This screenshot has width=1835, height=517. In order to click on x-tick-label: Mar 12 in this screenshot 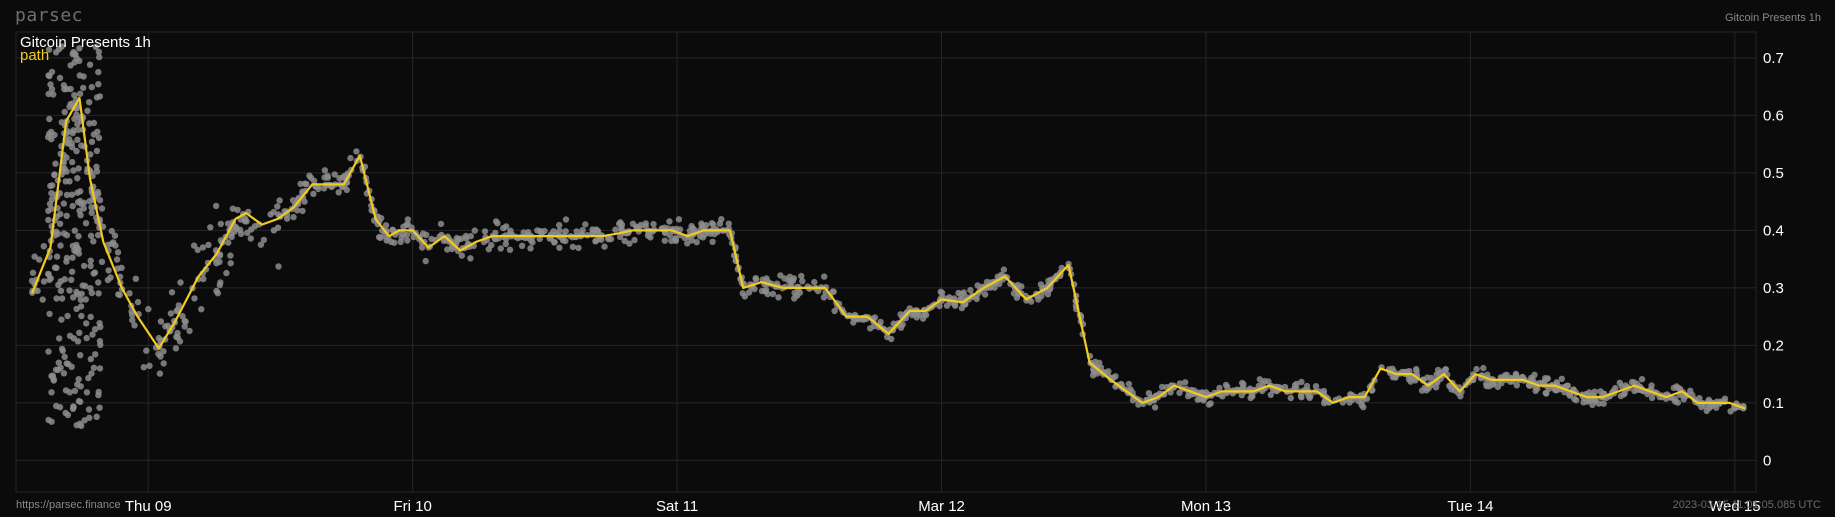, I will do `click(941, 506)`.